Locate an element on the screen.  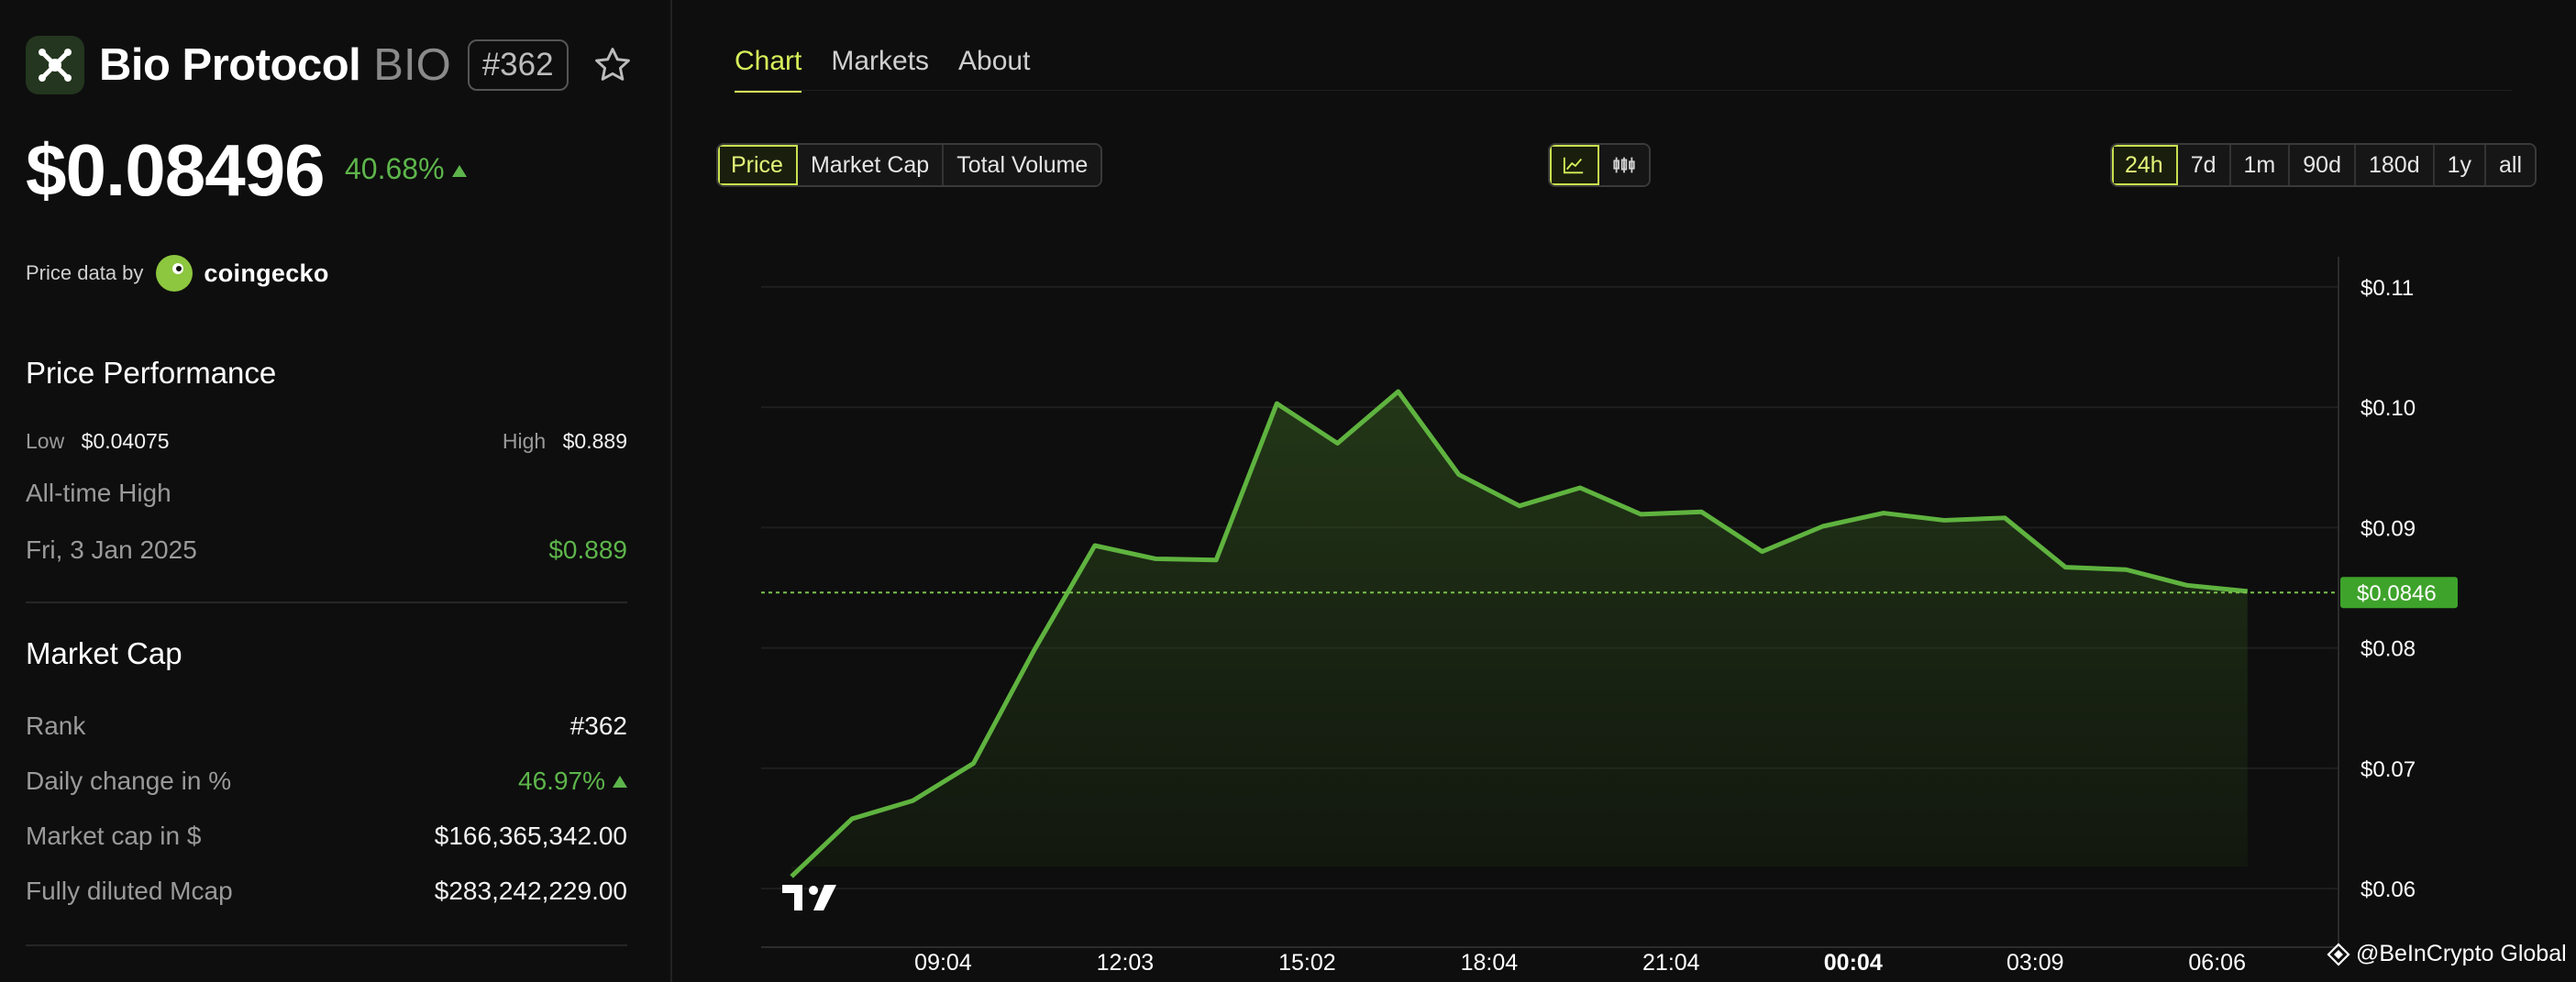
tradingview-logo-icon is located at coordinates (809, 897).